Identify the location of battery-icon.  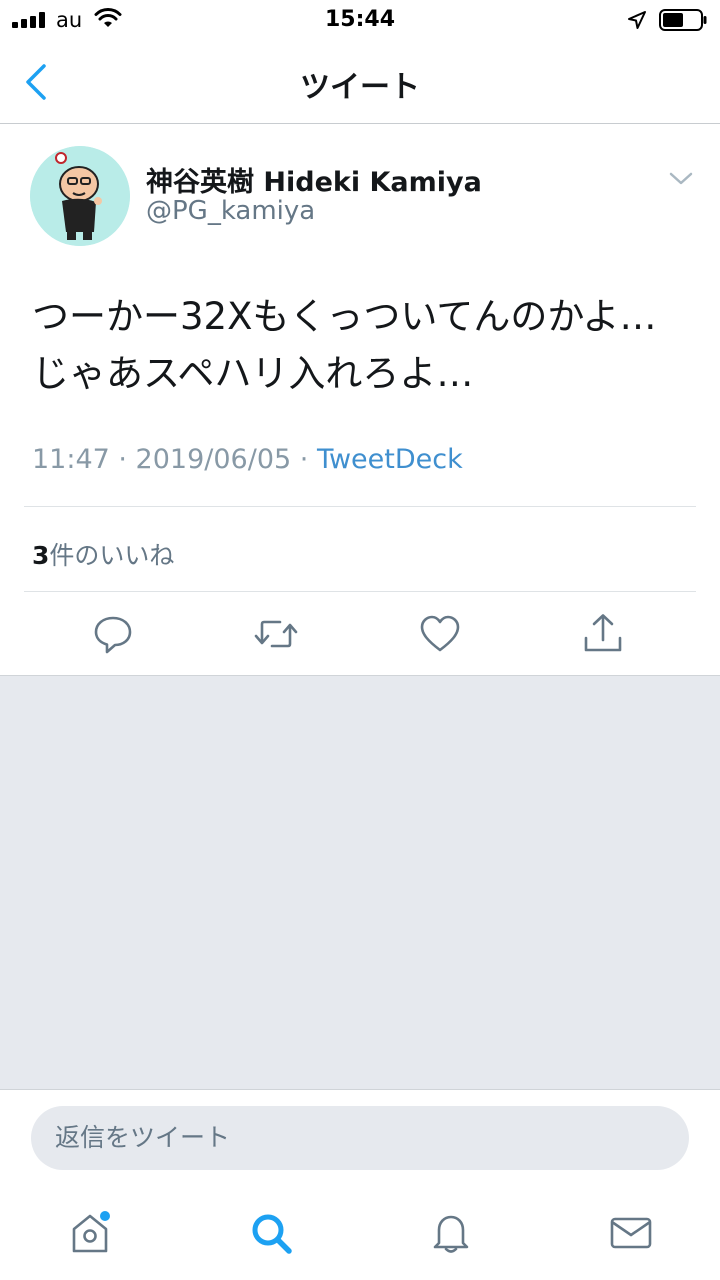
(683, 20).